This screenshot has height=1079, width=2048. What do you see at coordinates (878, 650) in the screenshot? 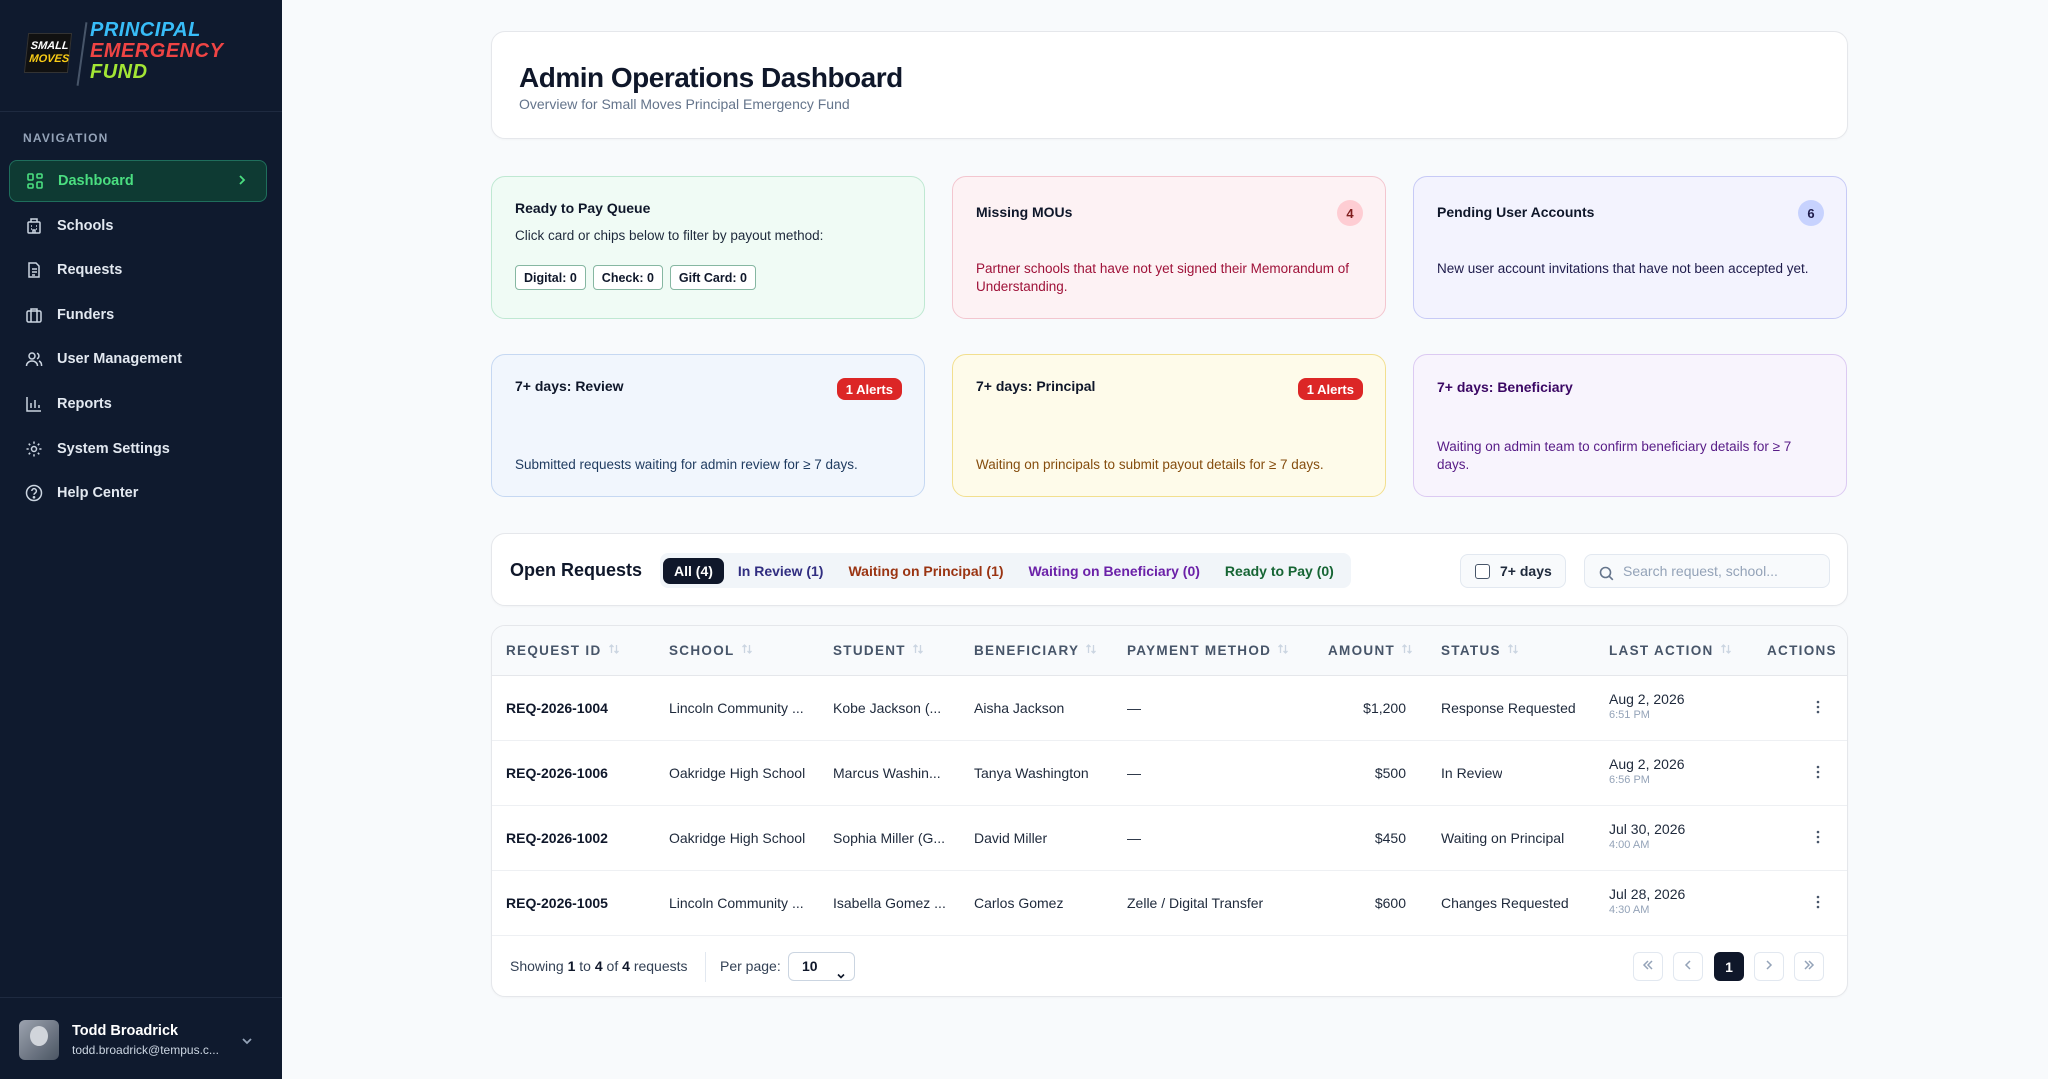
I see `column-header-student: STUDENT` at bounding box center [878, 650].